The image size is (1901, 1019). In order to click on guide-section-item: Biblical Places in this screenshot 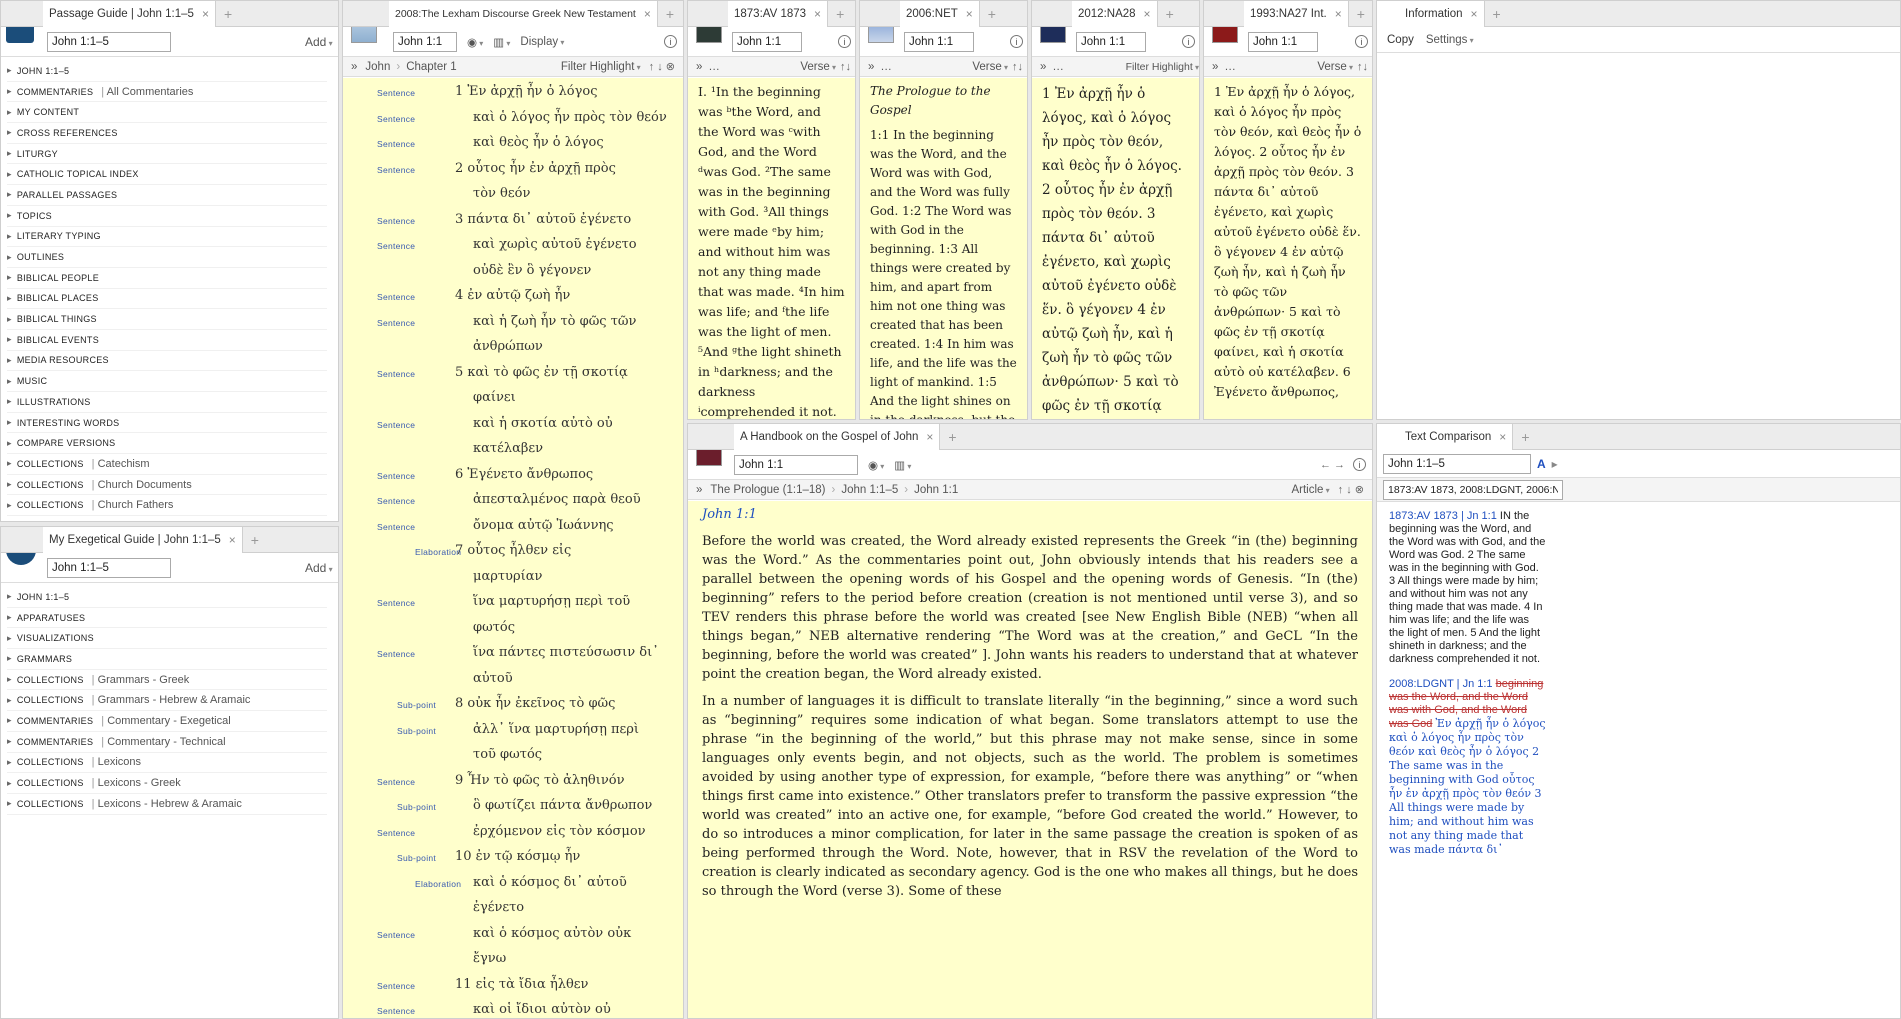, I will do `click(167, 299)`.